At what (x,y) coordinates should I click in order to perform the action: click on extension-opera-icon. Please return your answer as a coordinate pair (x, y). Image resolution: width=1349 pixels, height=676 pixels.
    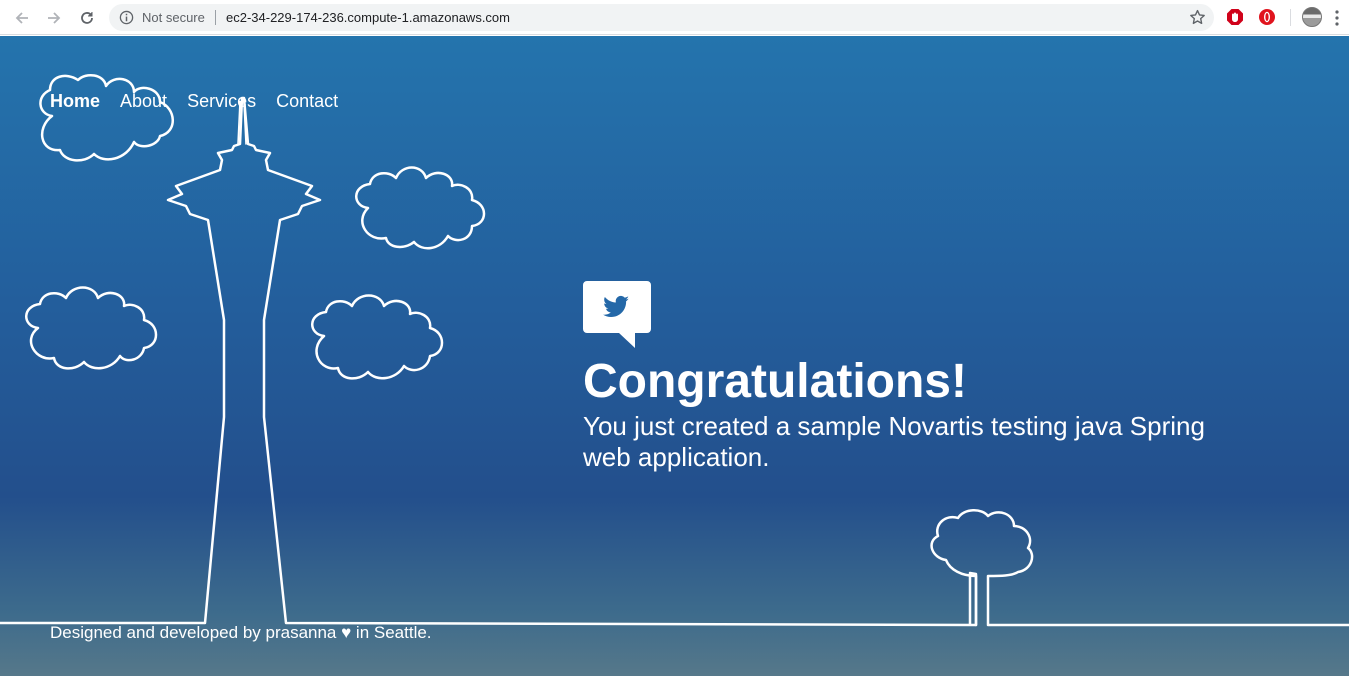
    Looking at the image, I should click on (1267, 17).